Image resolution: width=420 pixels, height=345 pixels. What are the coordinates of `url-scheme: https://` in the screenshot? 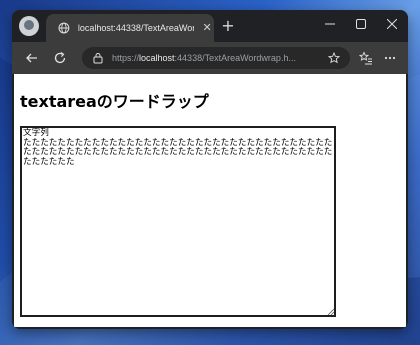 It's located at (126, 58).